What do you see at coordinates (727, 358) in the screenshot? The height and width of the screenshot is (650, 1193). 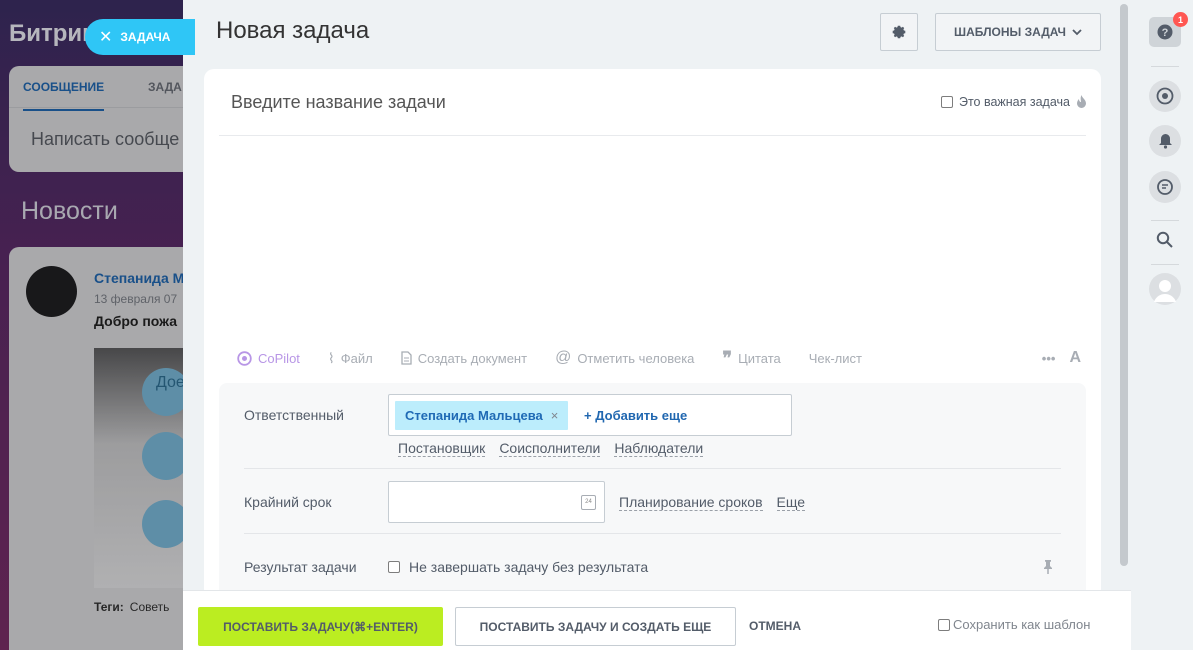 I see `quote-icon: ❞` at bounding box center [727, 358].